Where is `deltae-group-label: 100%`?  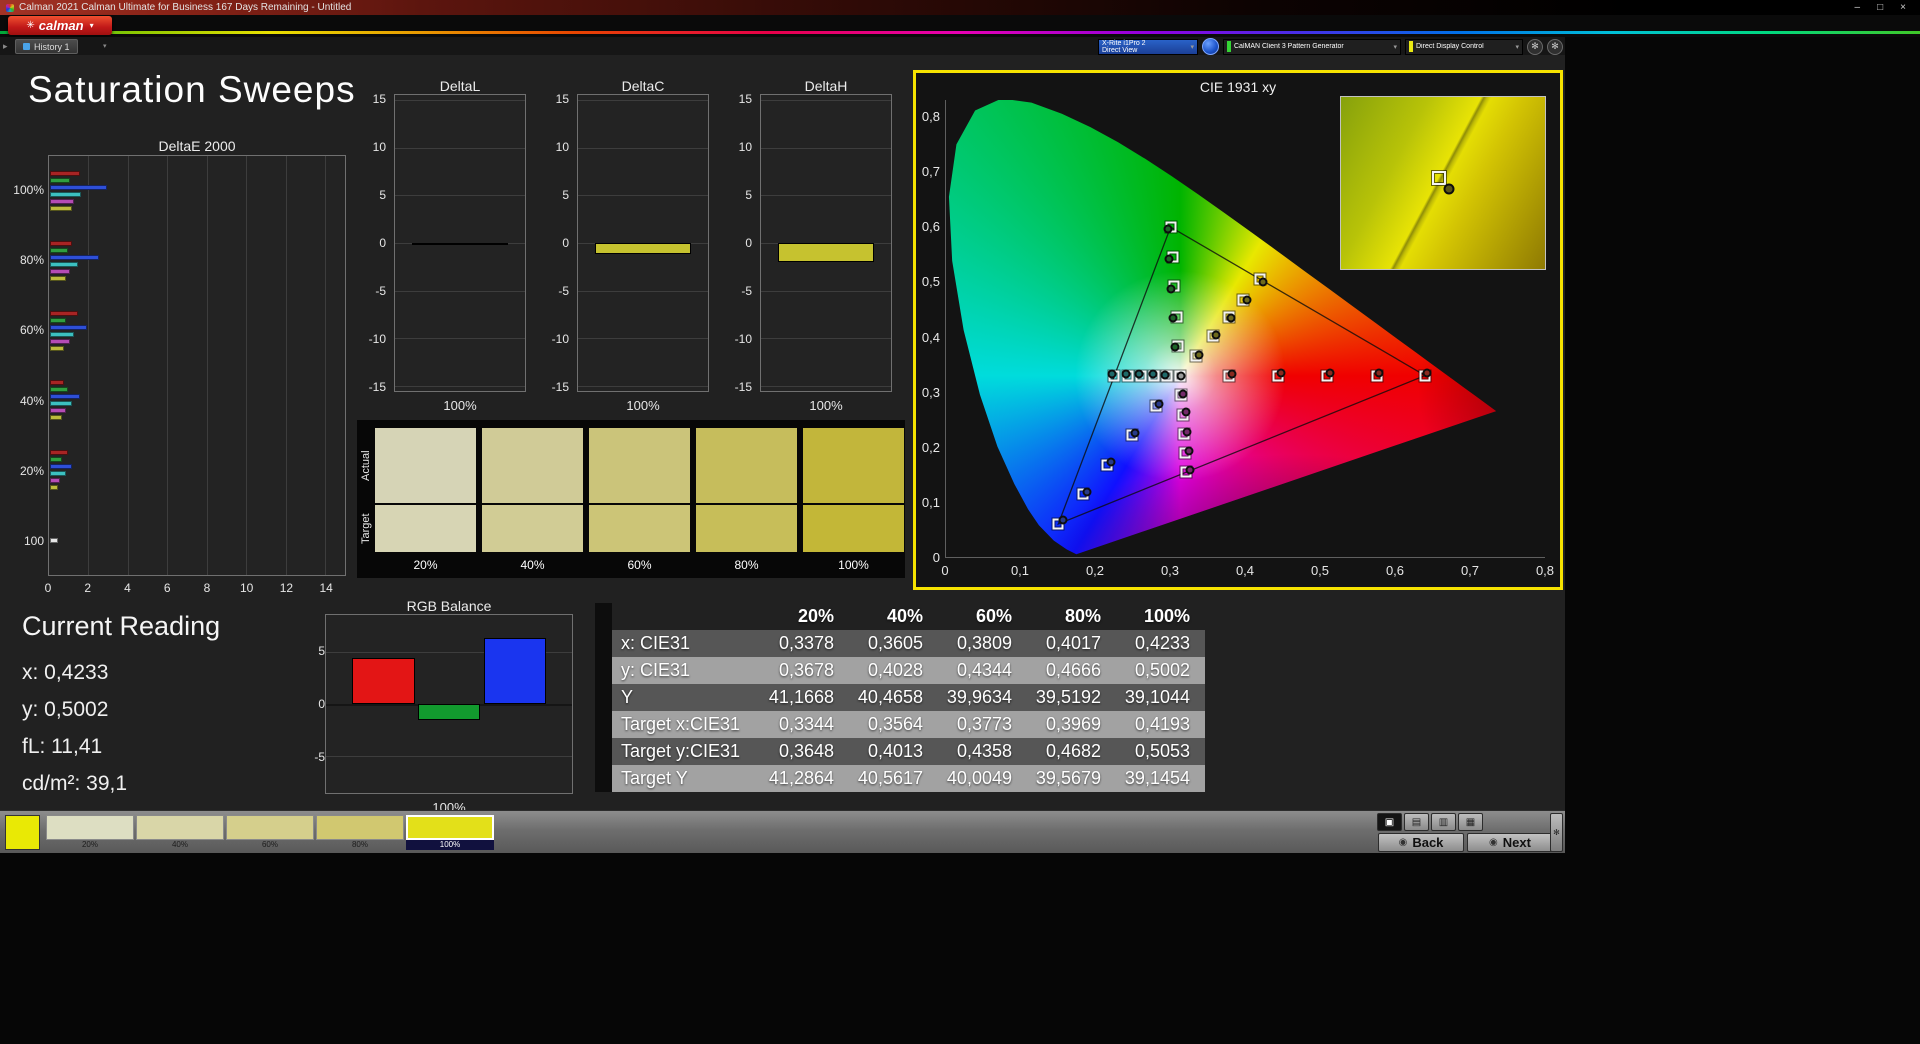
deltae-group-label: 100% is located at coordinates (28, 190).